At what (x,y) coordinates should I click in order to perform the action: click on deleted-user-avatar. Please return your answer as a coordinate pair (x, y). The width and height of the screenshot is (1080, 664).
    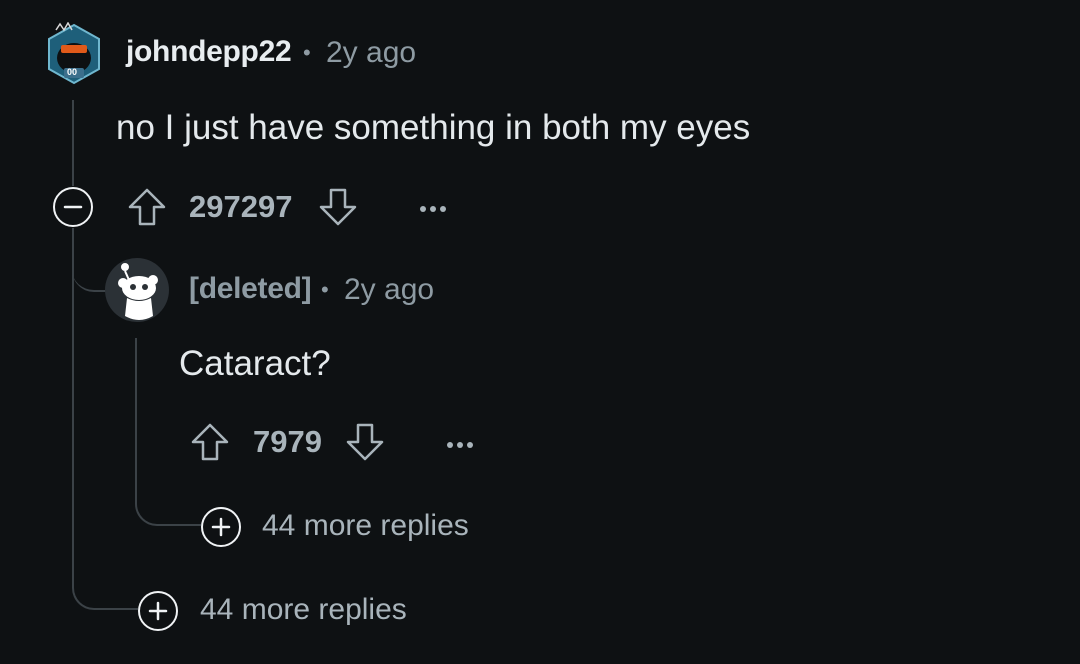
    Looking at the image, I should click on (137, 290).